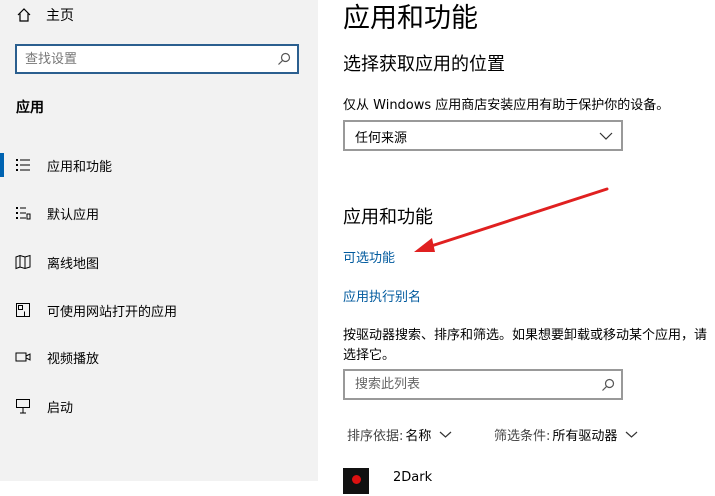  What do you see at coordinates (23, 213) in the screenshot?
I see `default-apps-icon` at bounding box center [23, 213].